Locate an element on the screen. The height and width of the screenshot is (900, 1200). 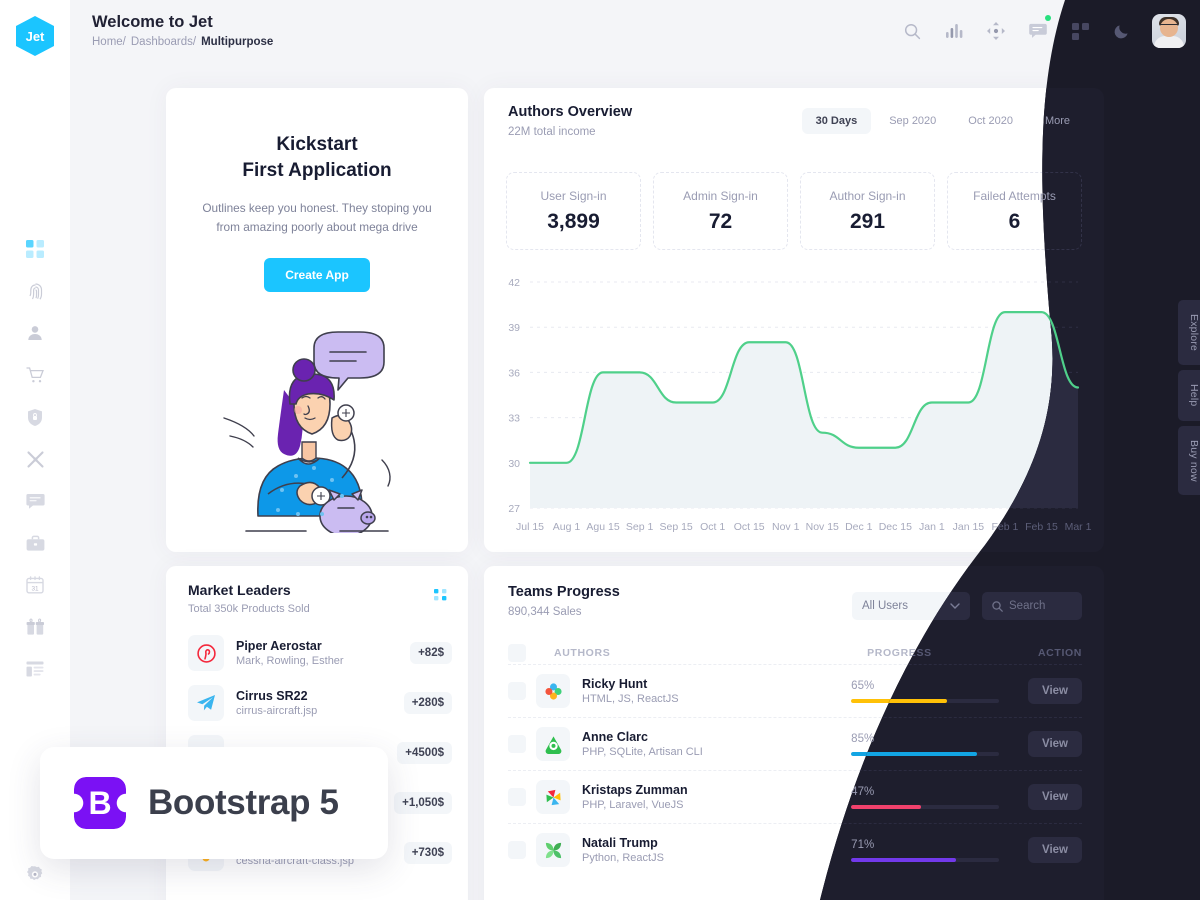
bootstrap-logo-letter: B is located at coordinates (100, 802).